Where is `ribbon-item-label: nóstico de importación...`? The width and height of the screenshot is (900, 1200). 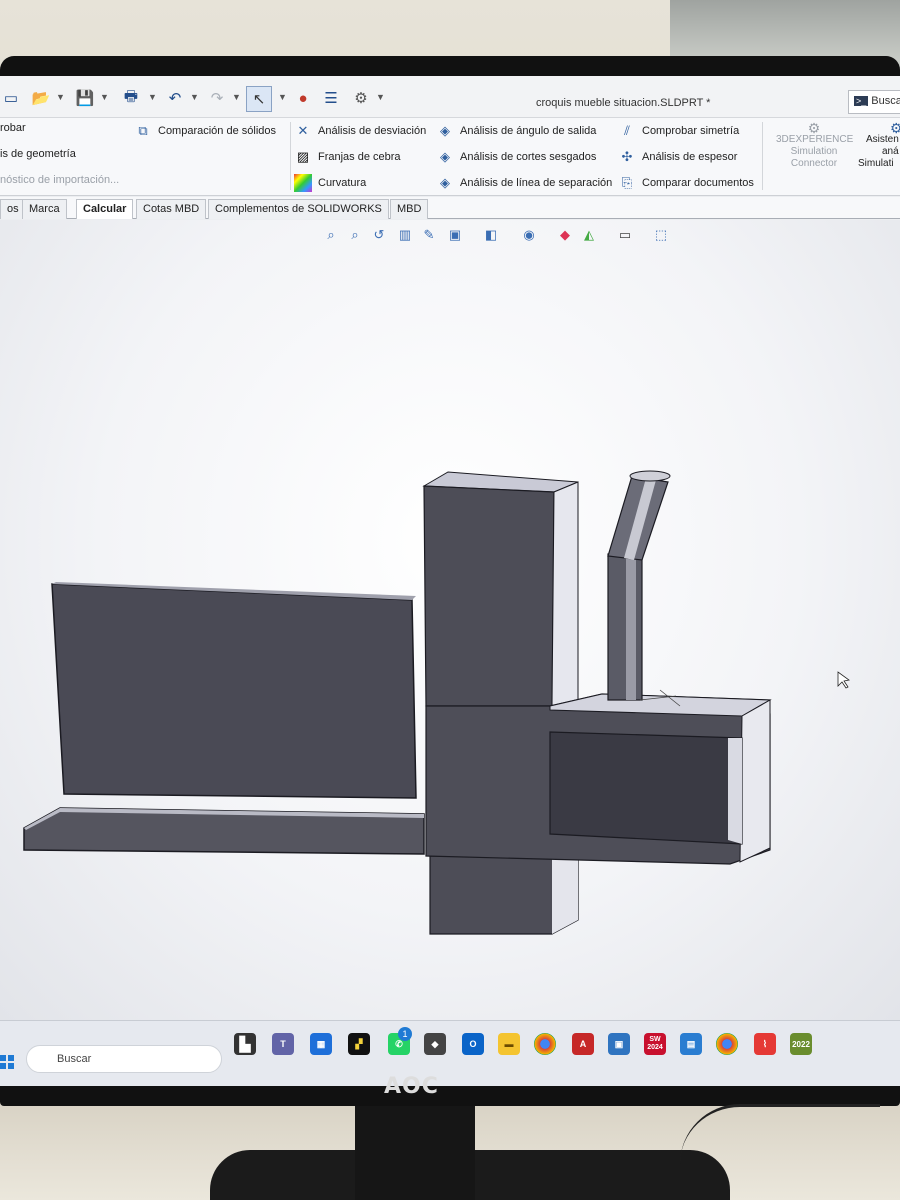 ribbon-item-label: nóstico de importación... is located at coordinates (60, 180).